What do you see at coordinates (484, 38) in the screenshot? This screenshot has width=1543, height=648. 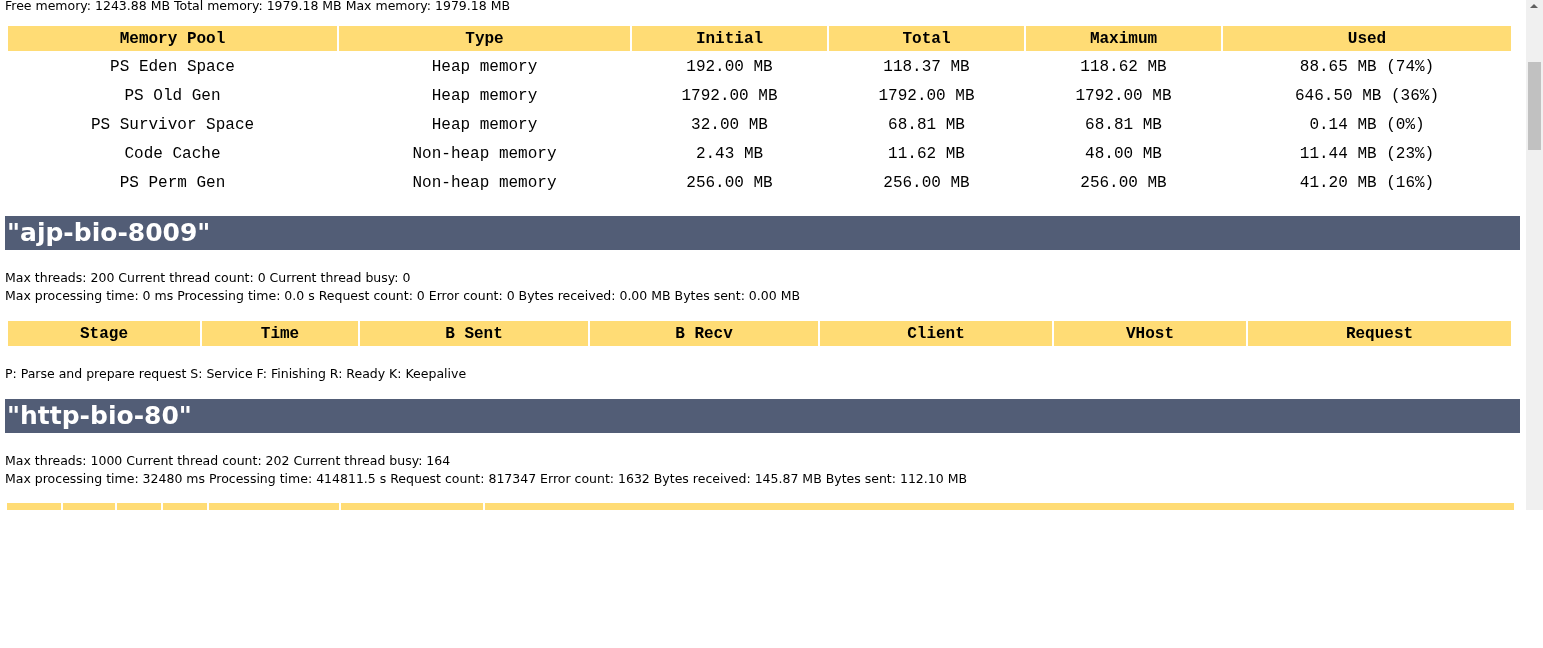 I see `column-header: Type` at bounding box center [484, 38].